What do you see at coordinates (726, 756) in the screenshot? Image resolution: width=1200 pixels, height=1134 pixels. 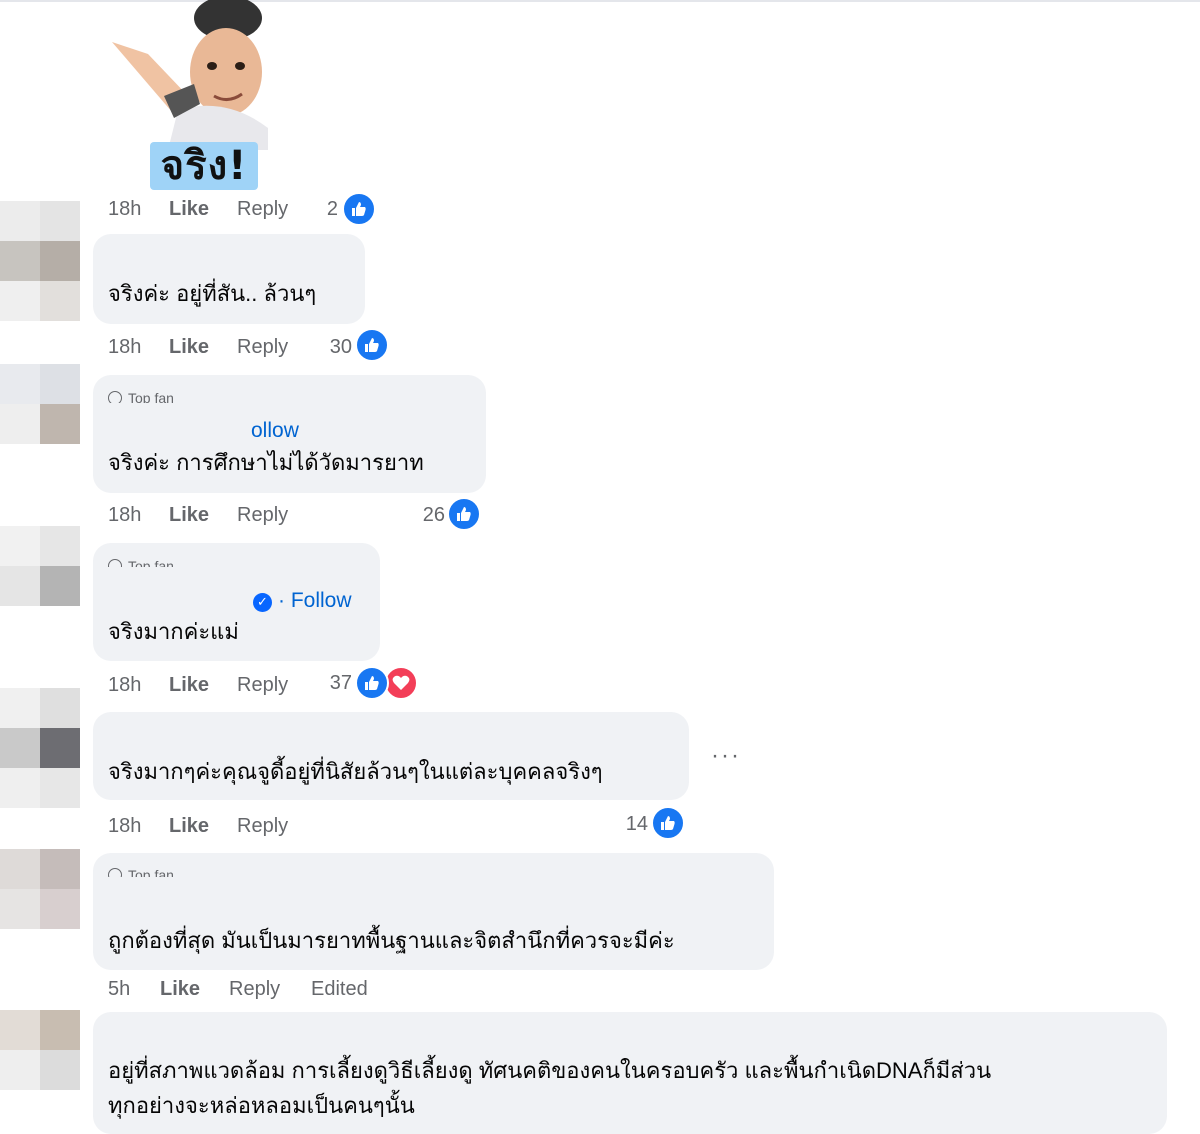 I see `more-options-icon: ···` at bounding box center [726, 756].